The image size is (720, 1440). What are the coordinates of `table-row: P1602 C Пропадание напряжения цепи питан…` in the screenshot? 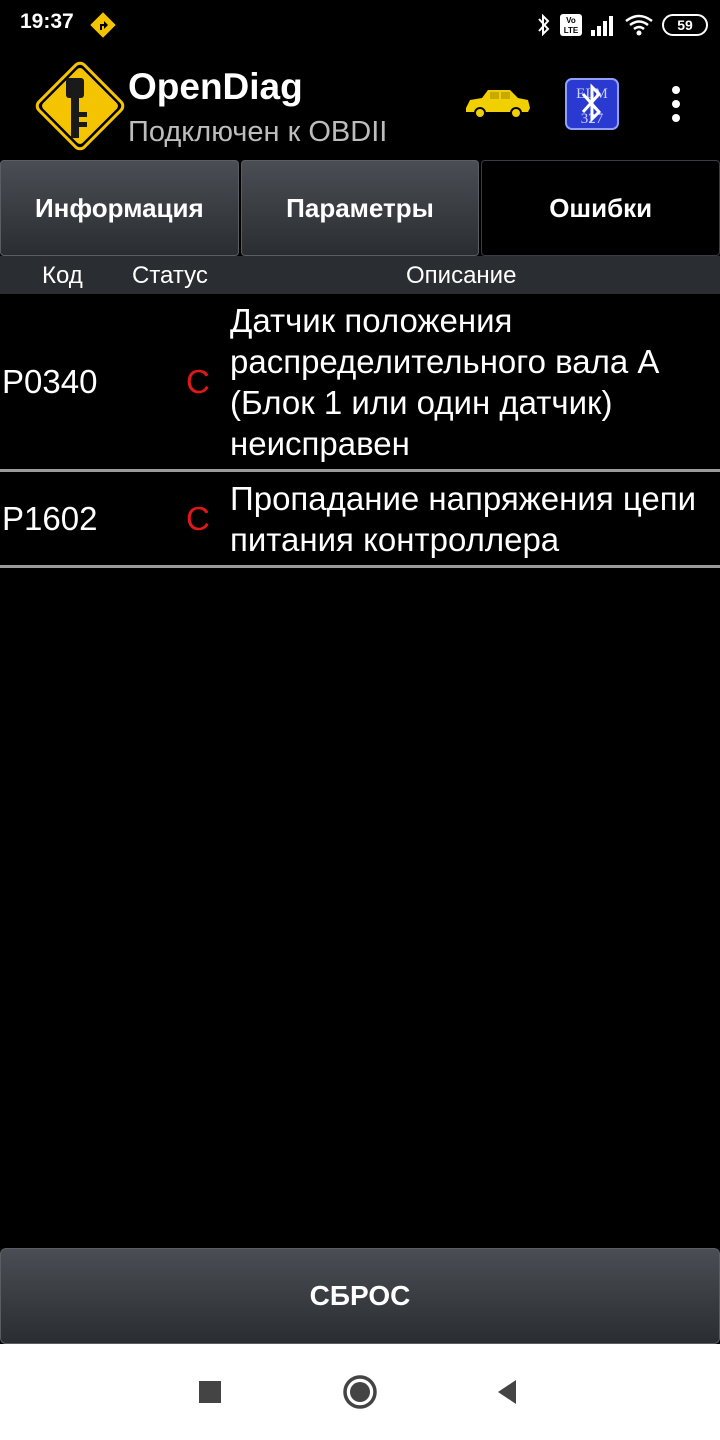 It's located at (360, 520).